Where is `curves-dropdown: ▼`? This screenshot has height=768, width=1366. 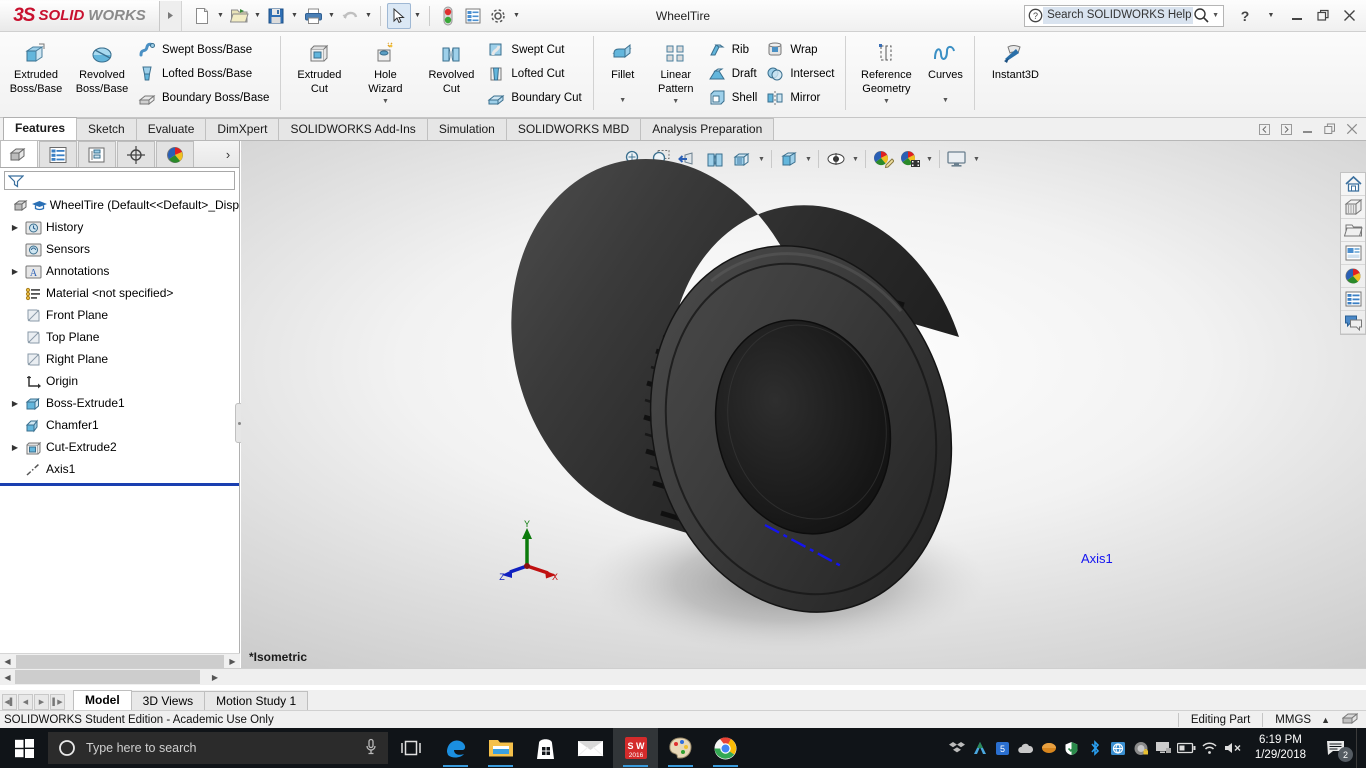 curves-dropdown: ▼ is located at coordinates (945, 101).